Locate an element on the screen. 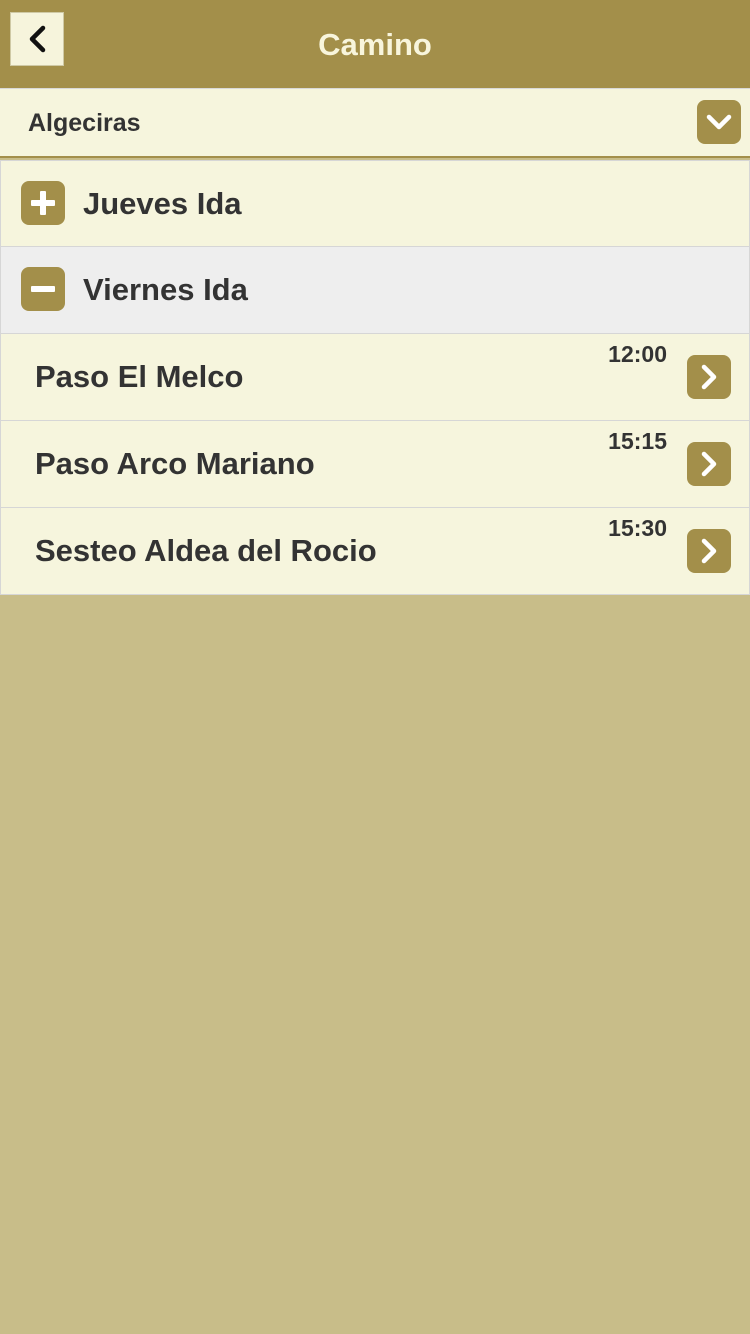 Image resolution: width=750 pixels, height=1334 pixels. list-item-label: Paso Arco Mariano is located at coordinates (175, 463).